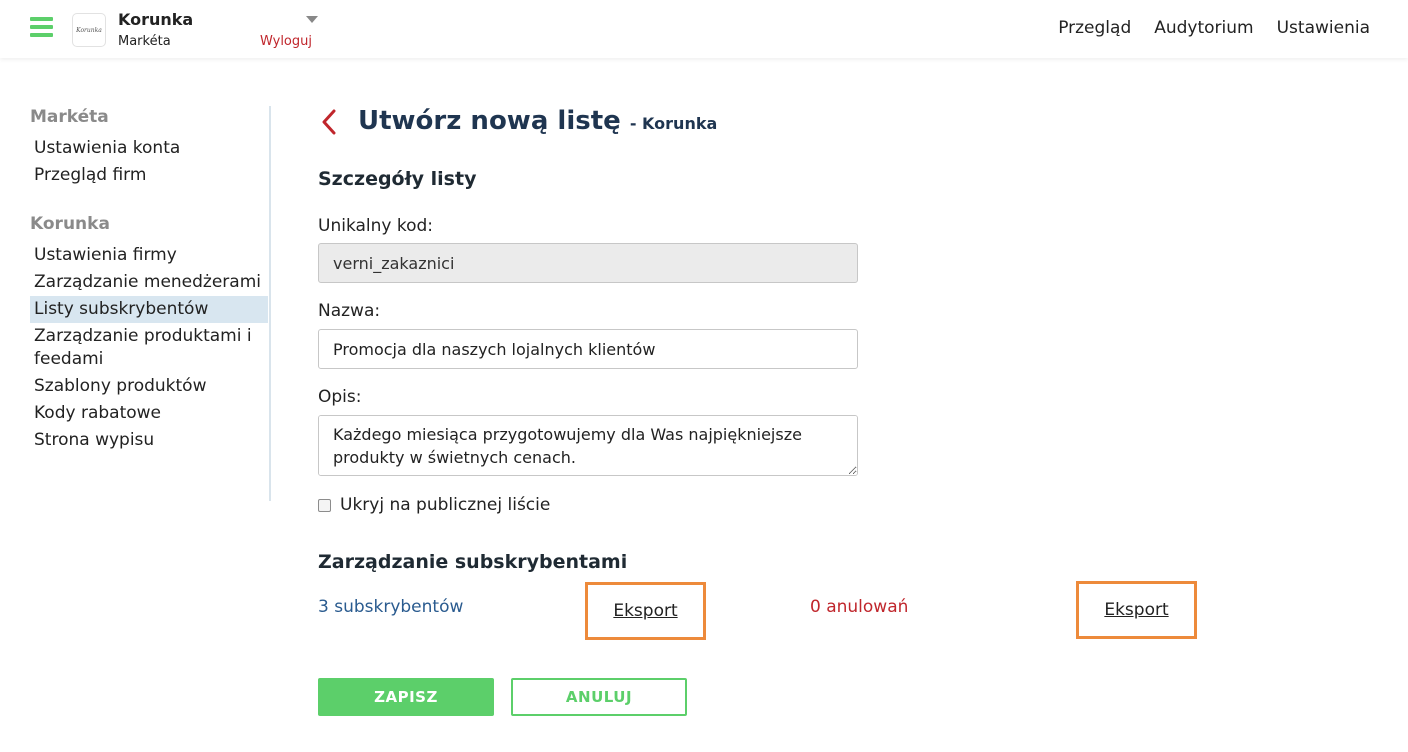  What do you see at coordinates (1323, 28) in the screenshot?
I see `nav-settings: Ustawienia` at bounding box center [1323, 28].